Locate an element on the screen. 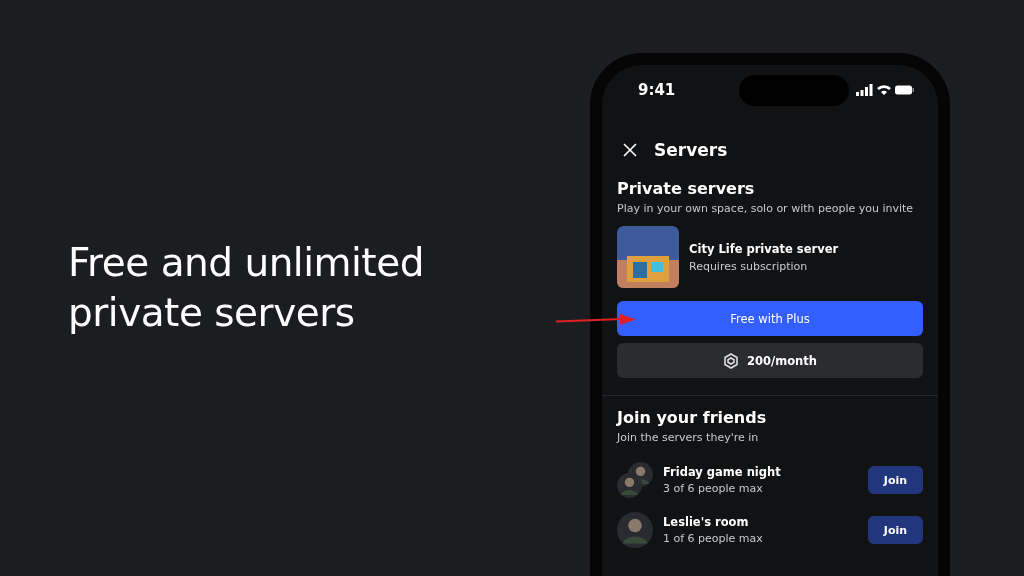 Image resolution: width=1024 pixels, height=576 pixels. screen-title: Servers is located at coordinates (691, 150).